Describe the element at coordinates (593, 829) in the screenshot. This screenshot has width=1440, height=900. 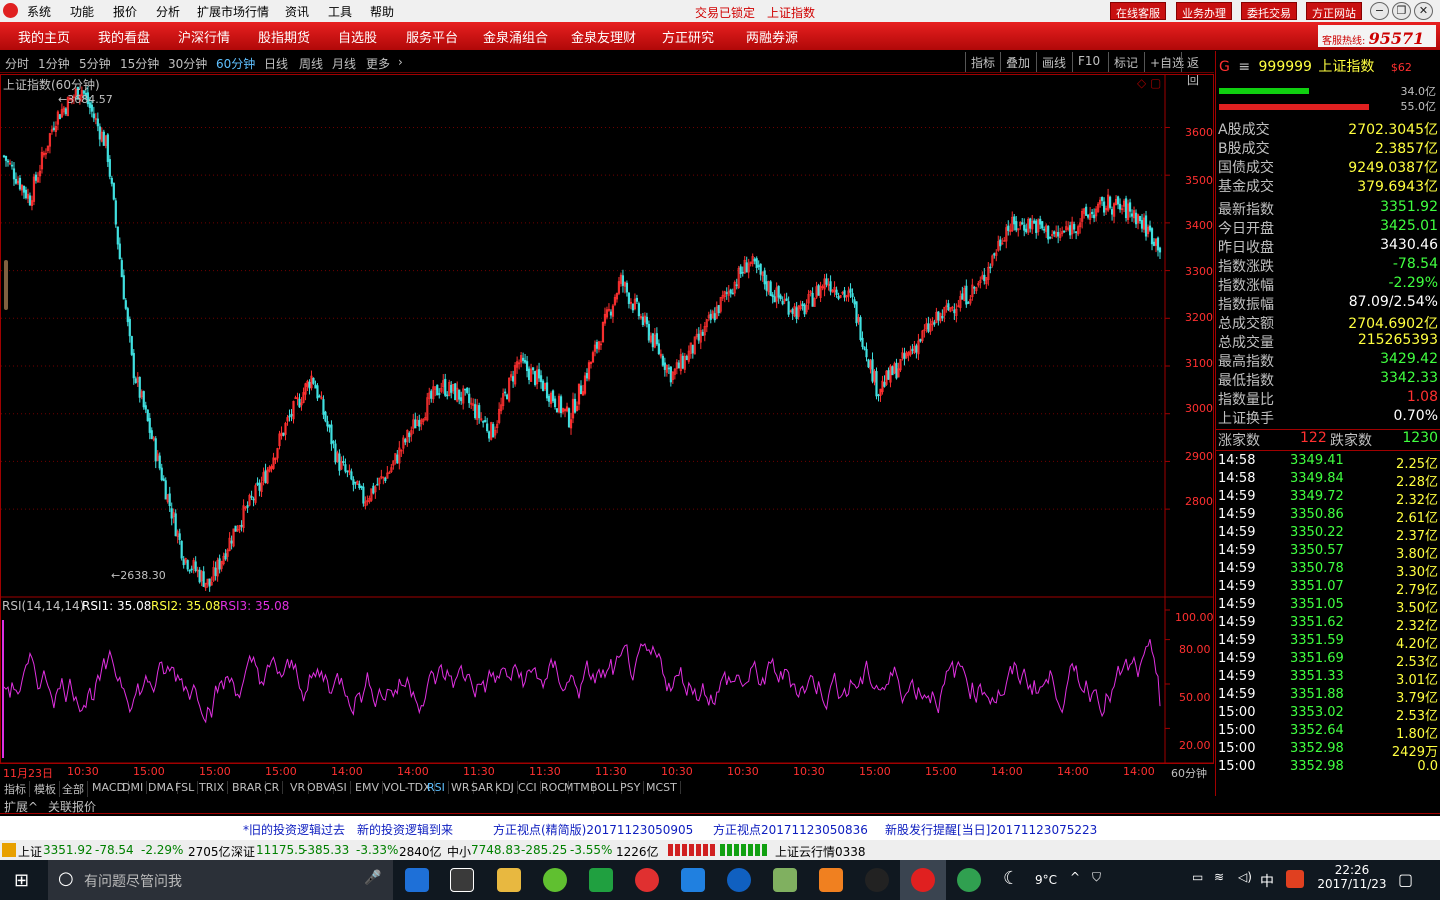
I see `news-item: 方正视点(精简版)20171123050905` at that location.